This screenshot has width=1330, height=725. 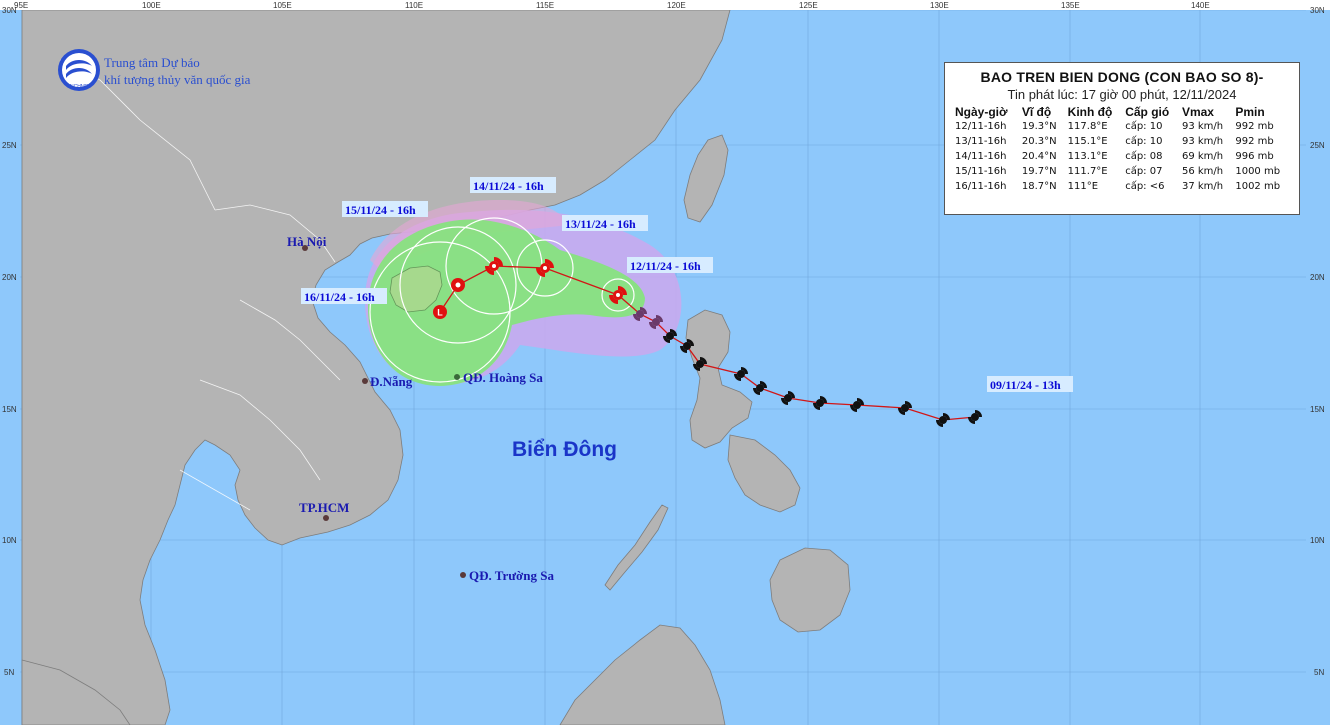 I want to click on cell: 12/11-16h, so click(x=981, y=126).